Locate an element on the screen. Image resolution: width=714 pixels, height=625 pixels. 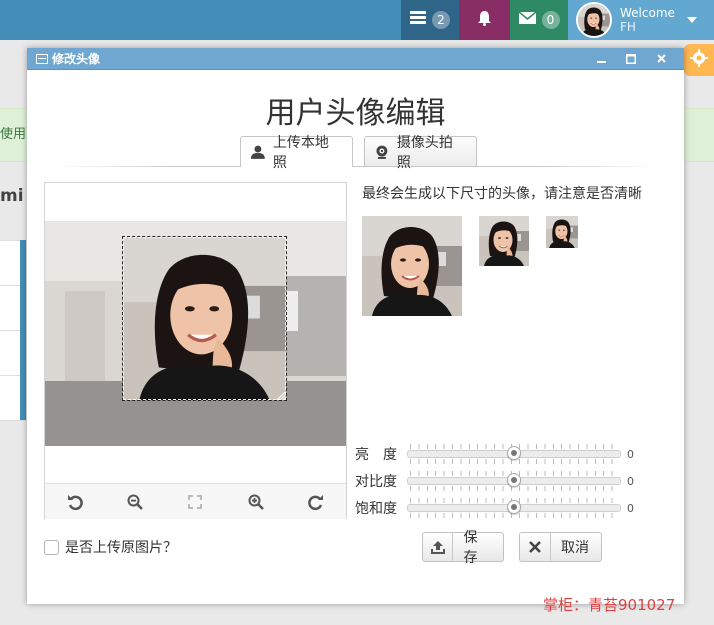
brightness-value: 0 is located at coordinates (630, 454).